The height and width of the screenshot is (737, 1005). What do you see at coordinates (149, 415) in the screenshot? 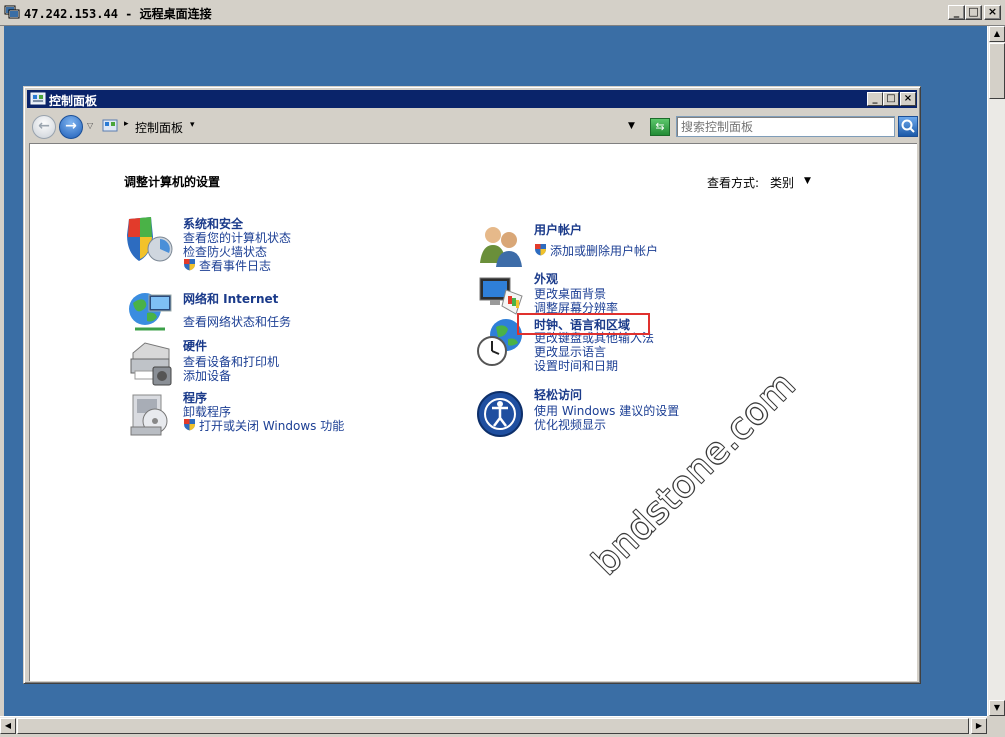
I see `programs-icon` at bounding box center [149, 415].